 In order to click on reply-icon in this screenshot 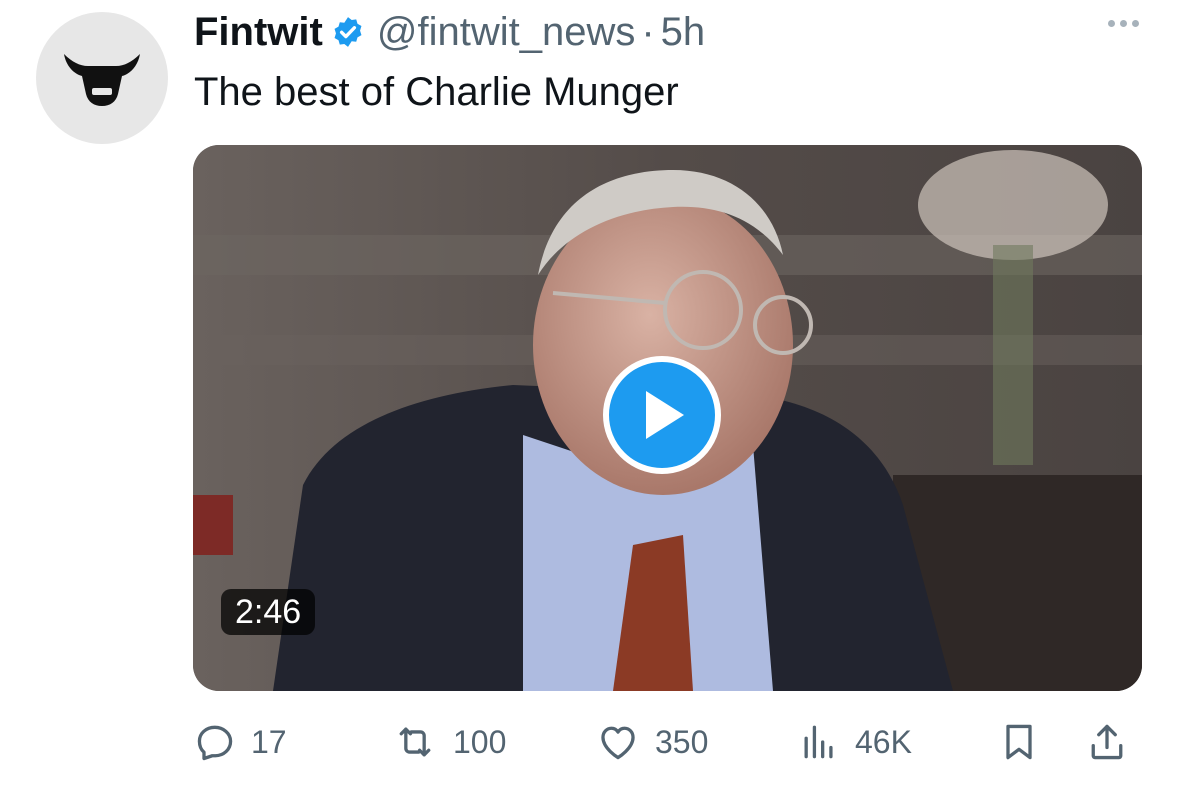, I will do `click(215, 742)`.